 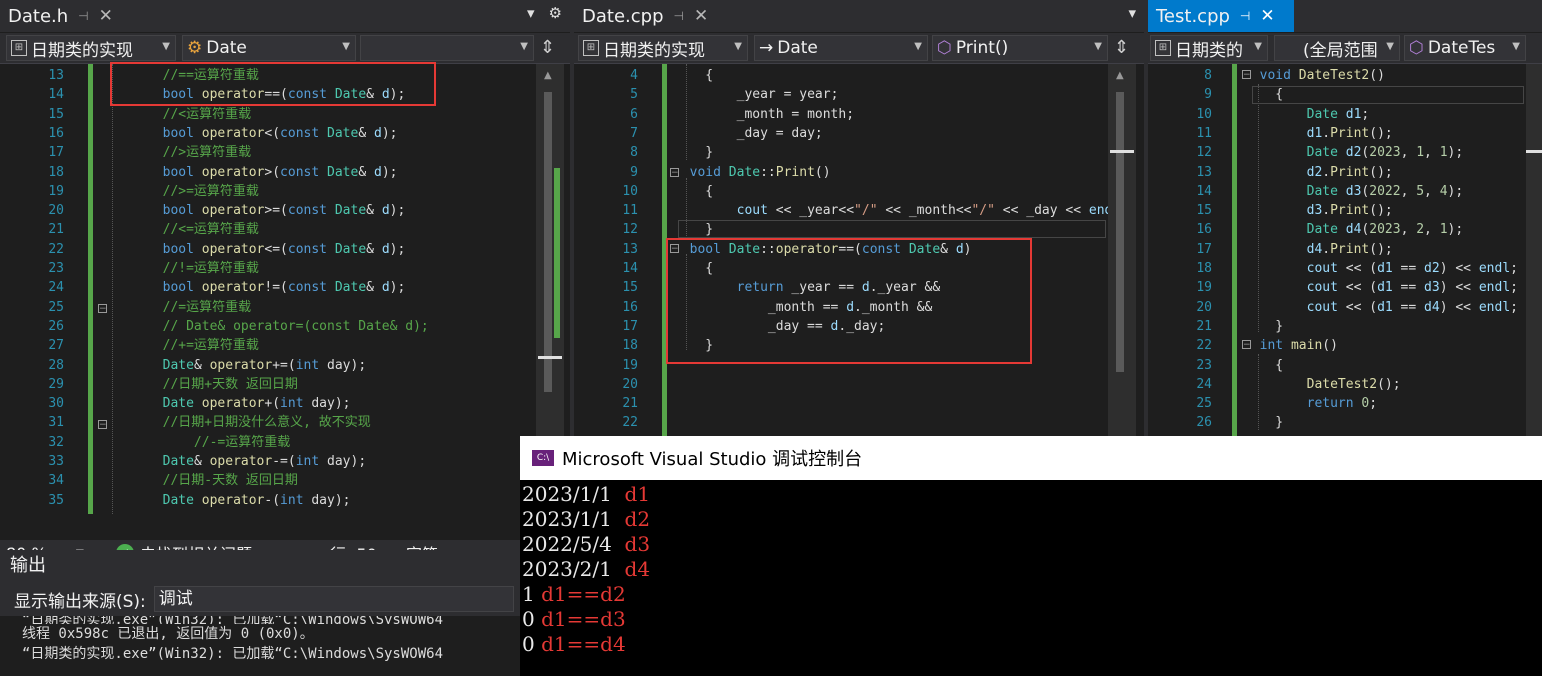 What do you see at coordinates (649, 16) in the screenshot?
I see `tab-date-cpp: Date.cpp ⊣ ✕` at bounding box center [649, 16].